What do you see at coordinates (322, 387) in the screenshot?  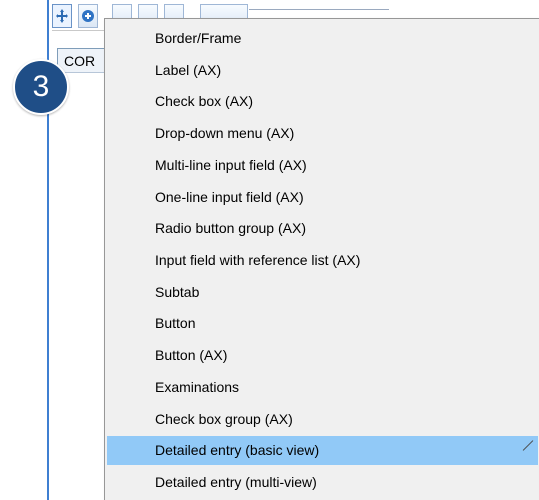 I see `menu-item-examinations: Examinations` at bounding box center [322, 387].